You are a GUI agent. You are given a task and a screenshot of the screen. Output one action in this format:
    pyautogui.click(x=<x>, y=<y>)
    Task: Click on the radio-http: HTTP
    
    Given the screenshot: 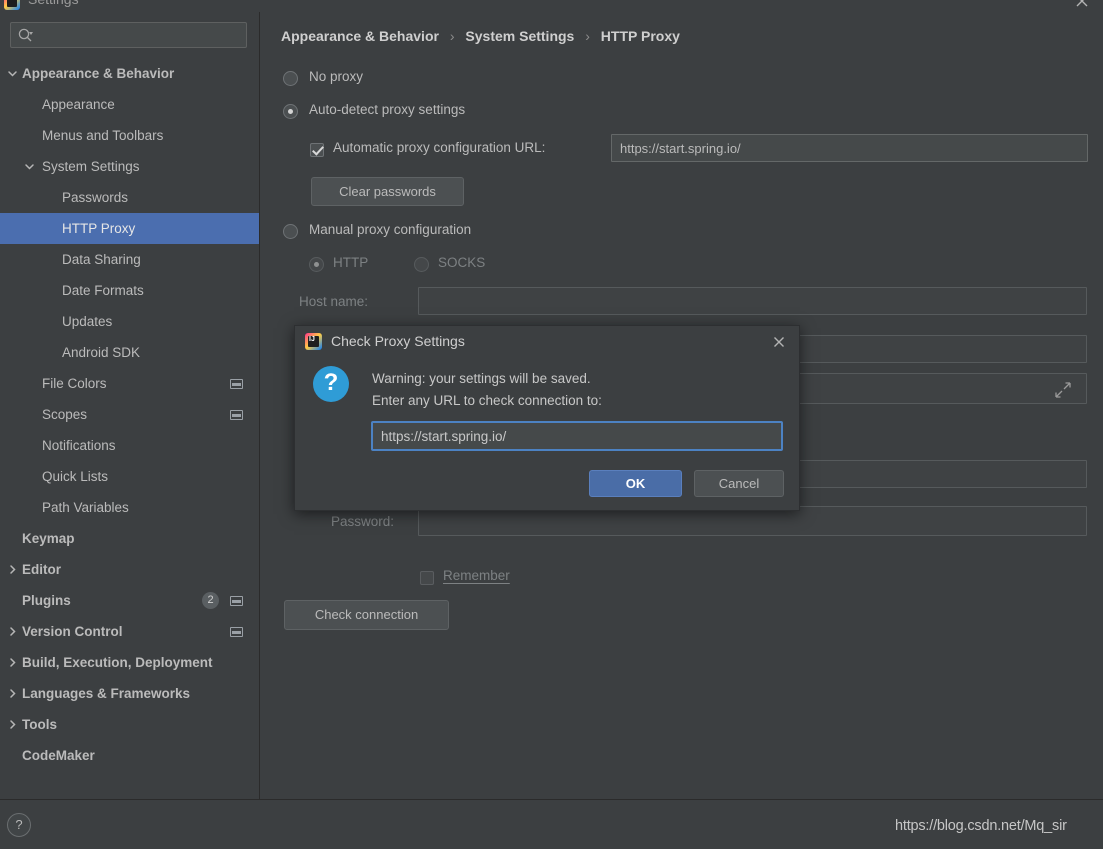 What is the action you would take?
    pyautogui.click(x=338, y=264)
    